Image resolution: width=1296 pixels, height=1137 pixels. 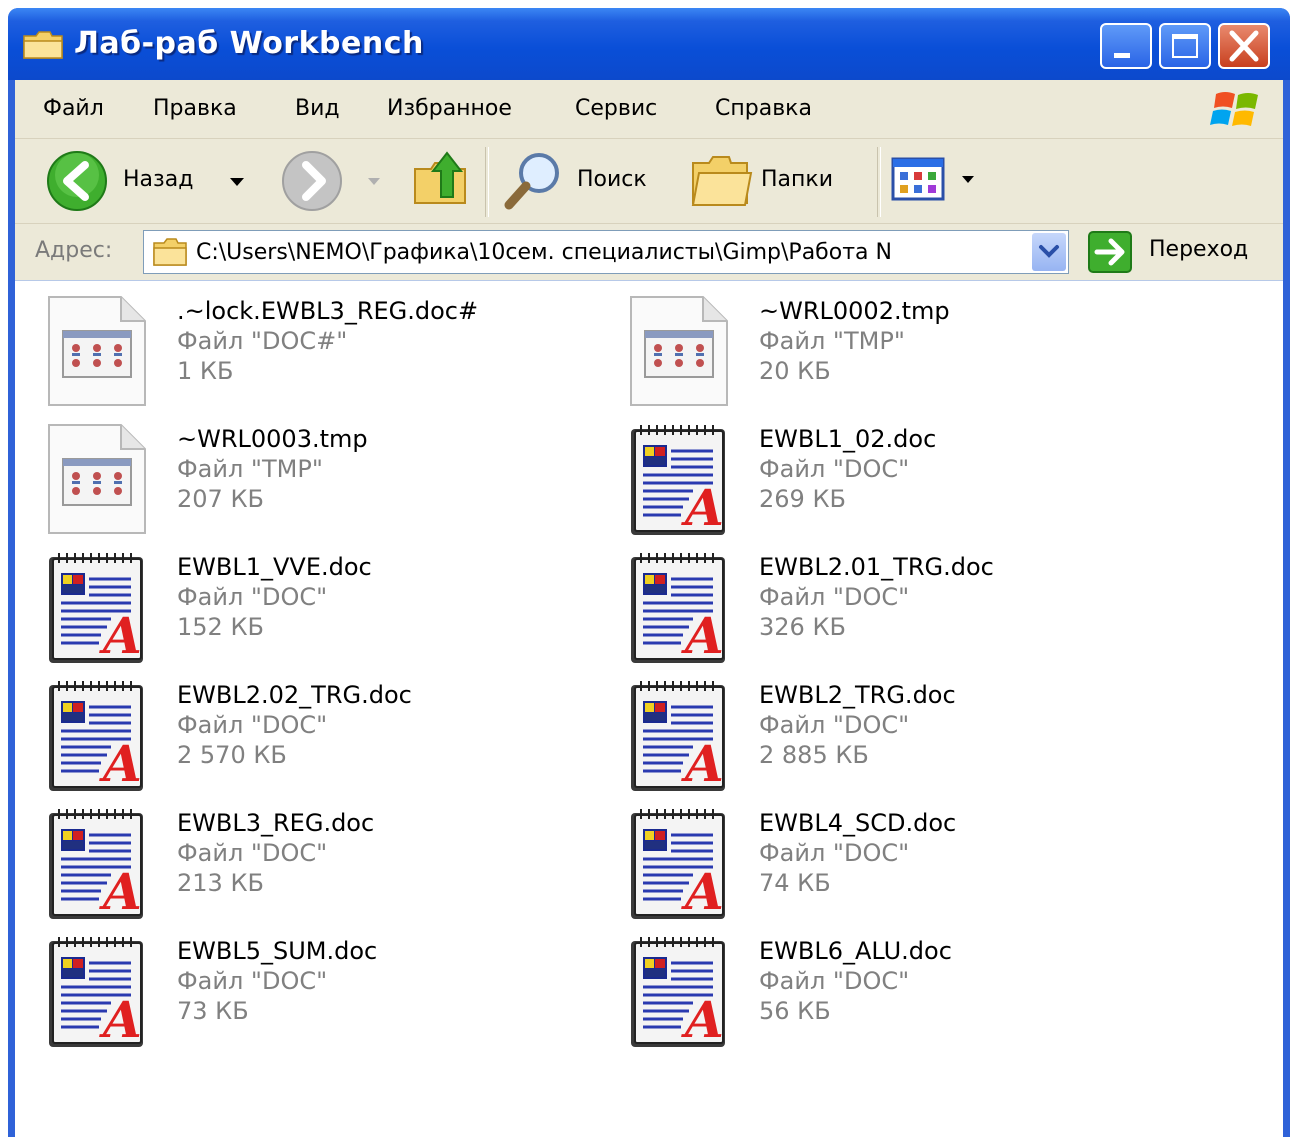 I want to click on file-item: A EWBL4_SCD.doc Файл "DOC" 74 КБ, so click(x=907, y=865).